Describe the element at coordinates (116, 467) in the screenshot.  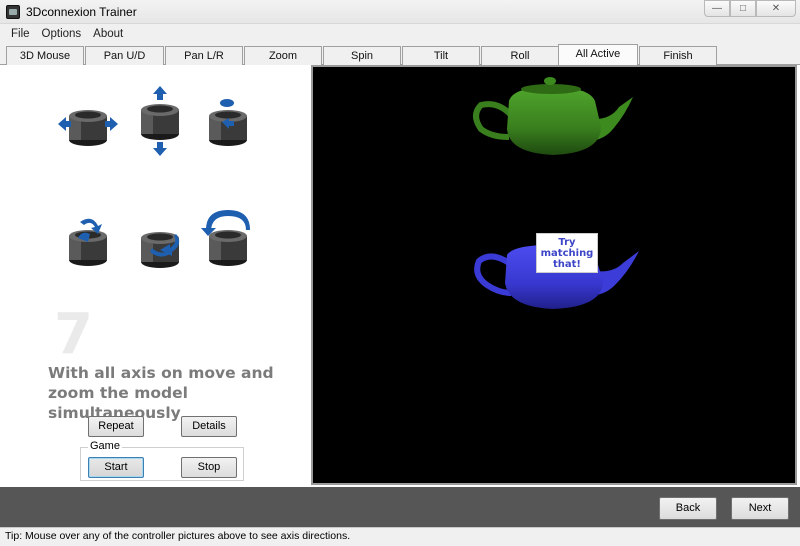
I see `start-button: Start` at that location.